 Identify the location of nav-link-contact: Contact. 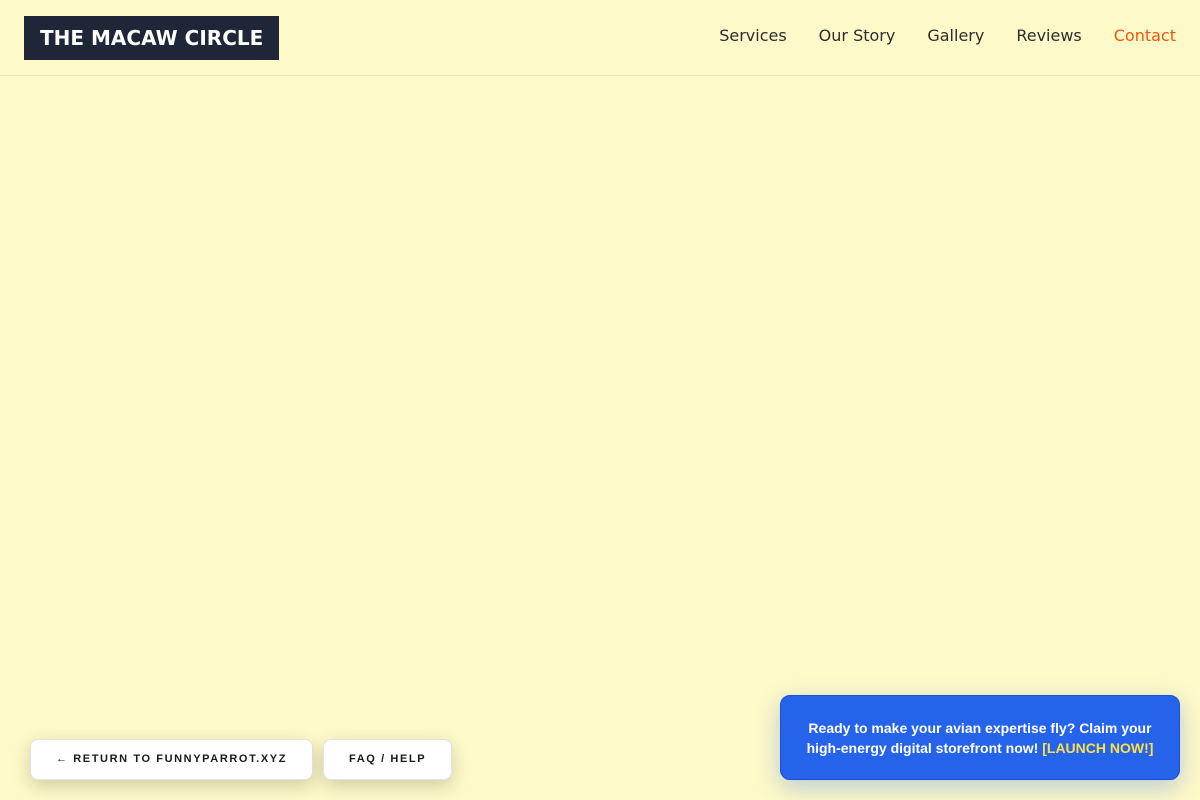
(1145, 36).